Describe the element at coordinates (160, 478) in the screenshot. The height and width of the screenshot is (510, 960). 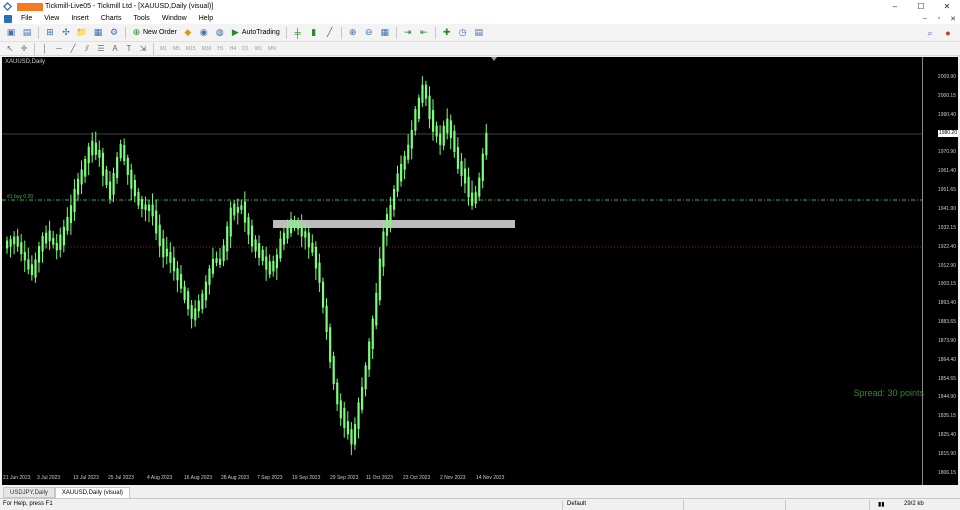
I see `time-scale-label: 4 Aug 2023` at that location.